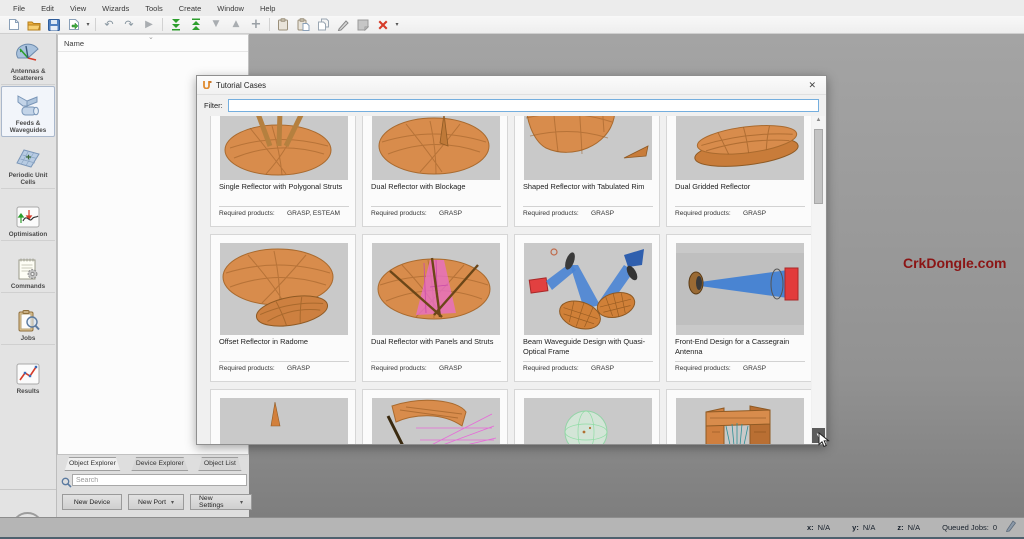  What do you see at coordinates (256, 25) in the screenshot?
I see `add-icon: +` at bounding box center [256, 25].